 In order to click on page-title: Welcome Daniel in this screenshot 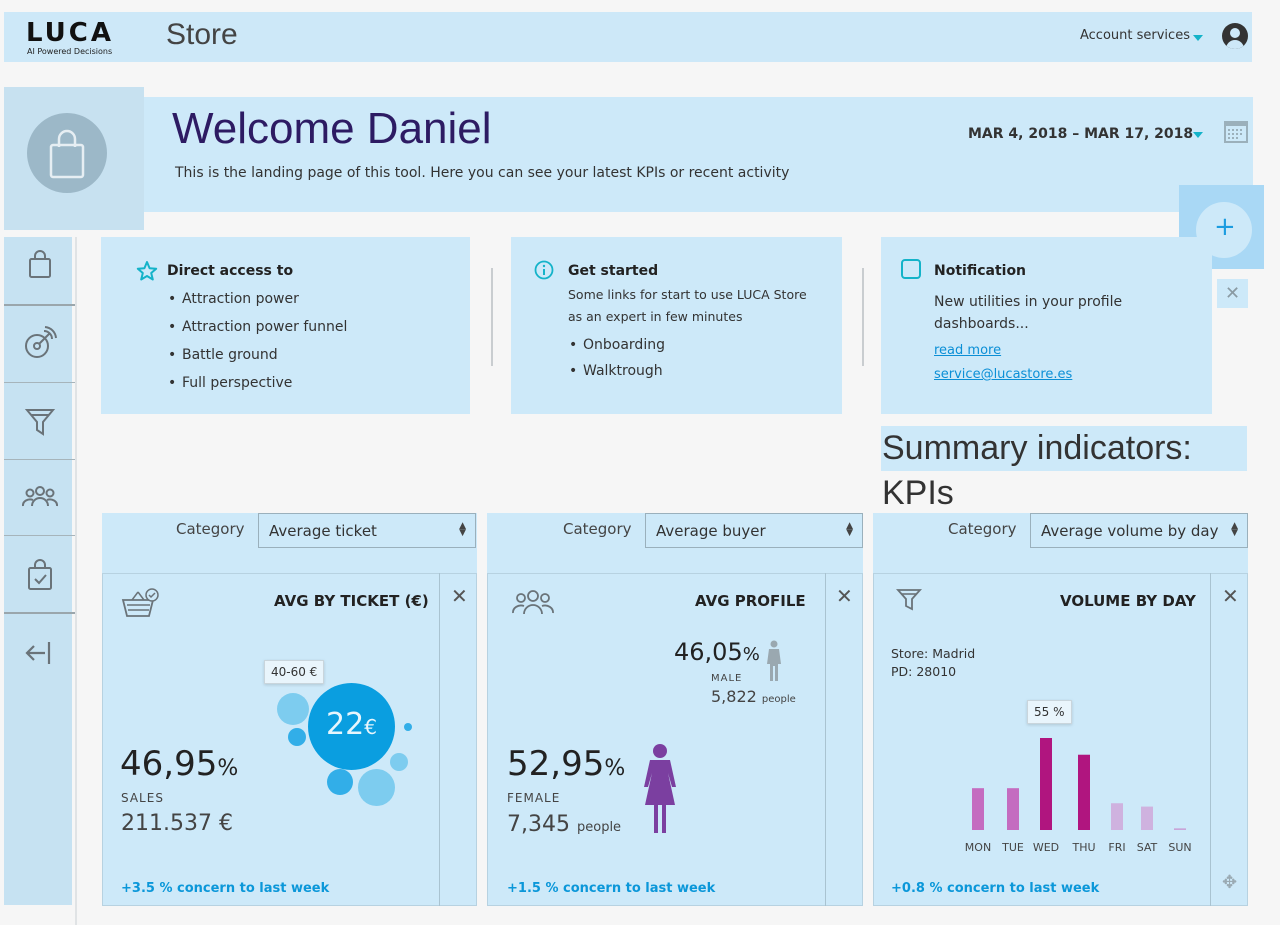, I will do `click(332, 128)`.